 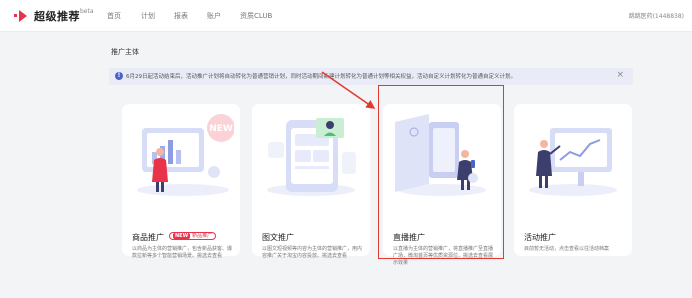 I want to click on card-event-promotion: 活动推广 目前暂无活动，点击查看以往活动档案, so click(x=573, y=180).